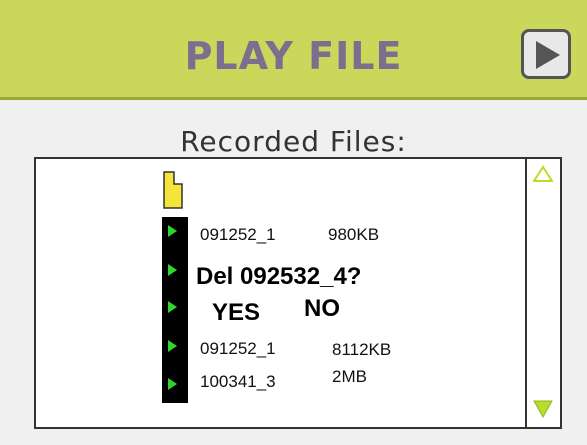  I want to click on scrollbar, so click(542, 293).